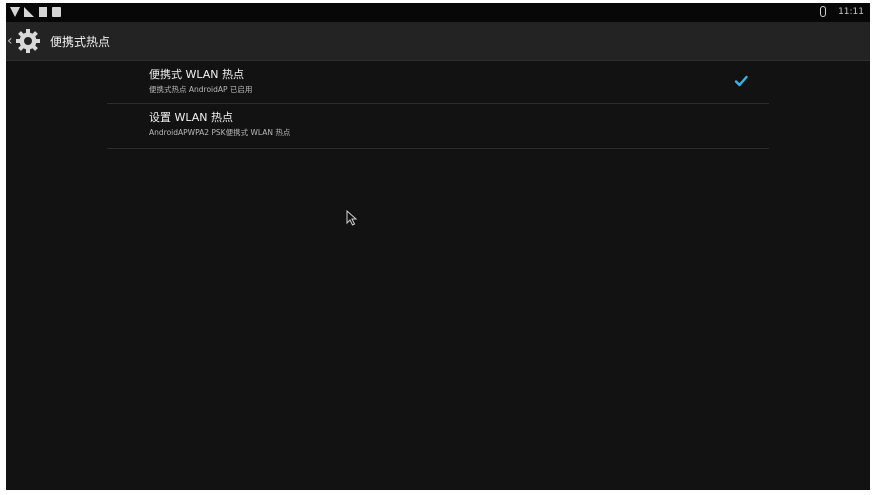 This screenshot has width=874, height=495. I want to click on action-bar: ‹ 便携式热点, so click(438, 41).